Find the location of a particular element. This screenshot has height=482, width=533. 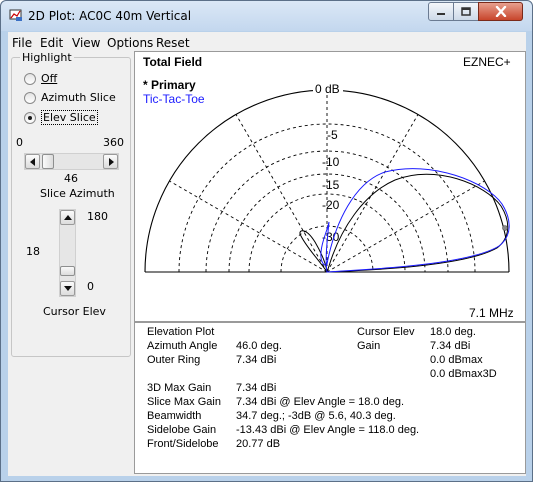

menu-edit: Edit is located at coordinates (51, 43).